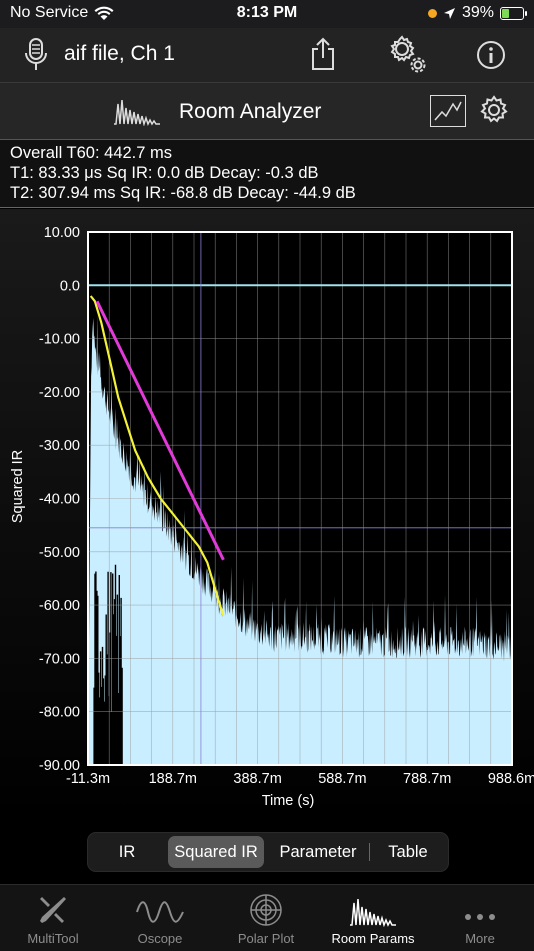 The height and width of the screenshot is (951, 534). Describe the element at coordinates (373, 912) in the screenshot. I see `room-params-icon` at that location.